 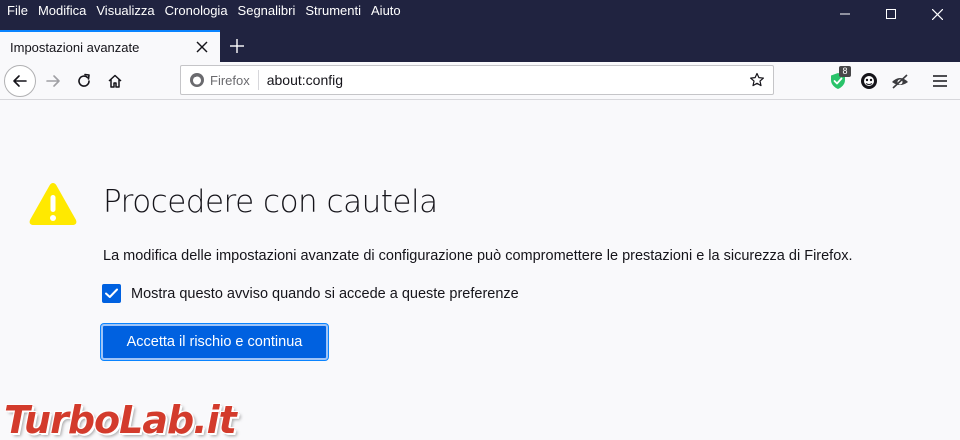 I want to click on maximize-icon, so click(x=891, y=14).